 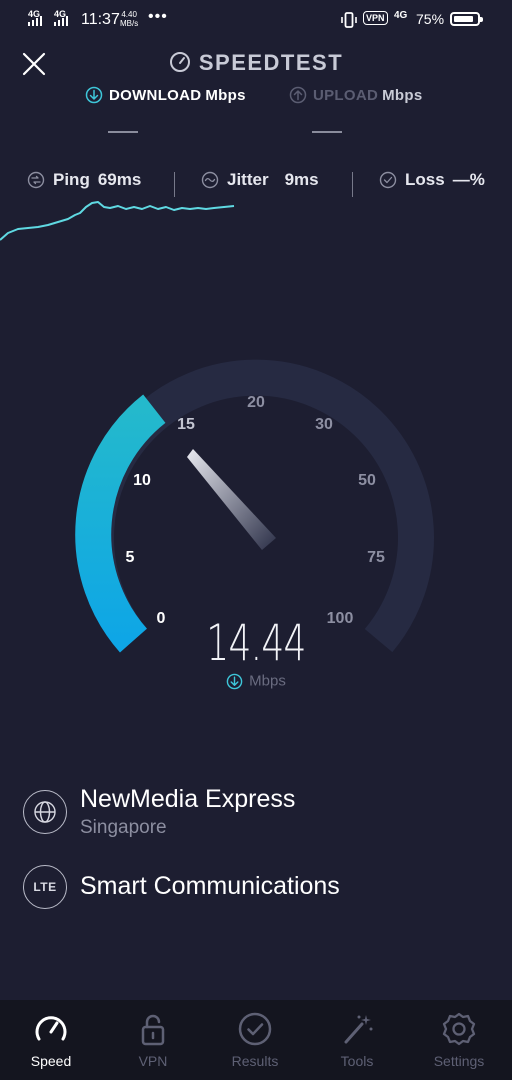 What do you see at coordinates (210, 180) in the screenshot?
I see `jitter-icon` at bounding box center [210, 180].